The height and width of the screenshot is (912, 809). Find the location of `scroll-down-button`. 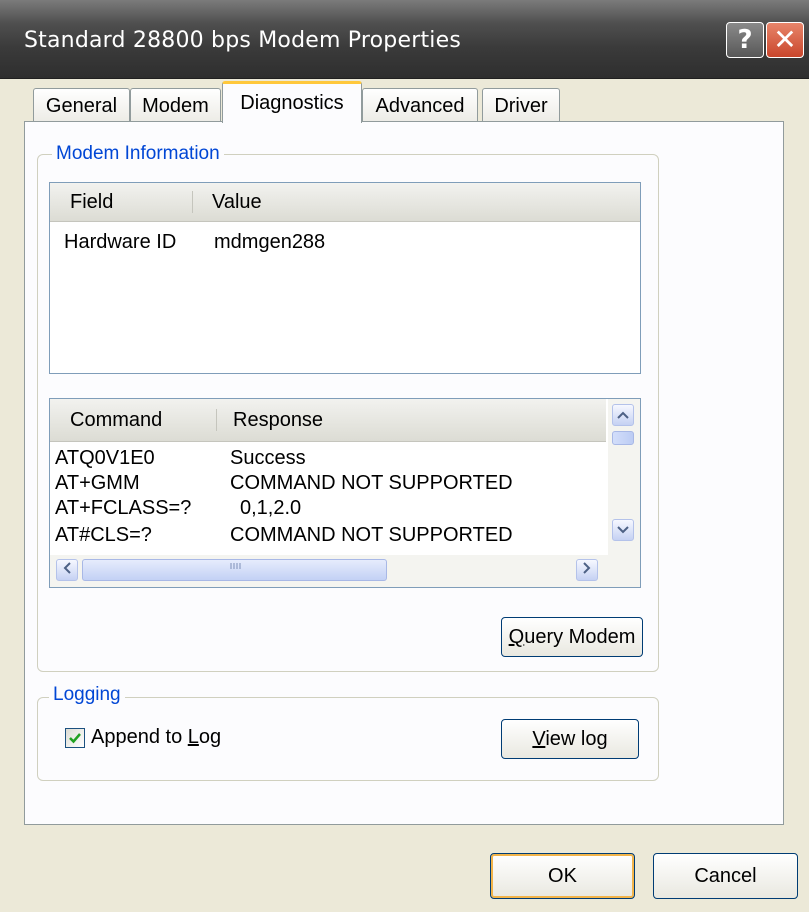

scroll-down-button is located at coordinates (623, 530).